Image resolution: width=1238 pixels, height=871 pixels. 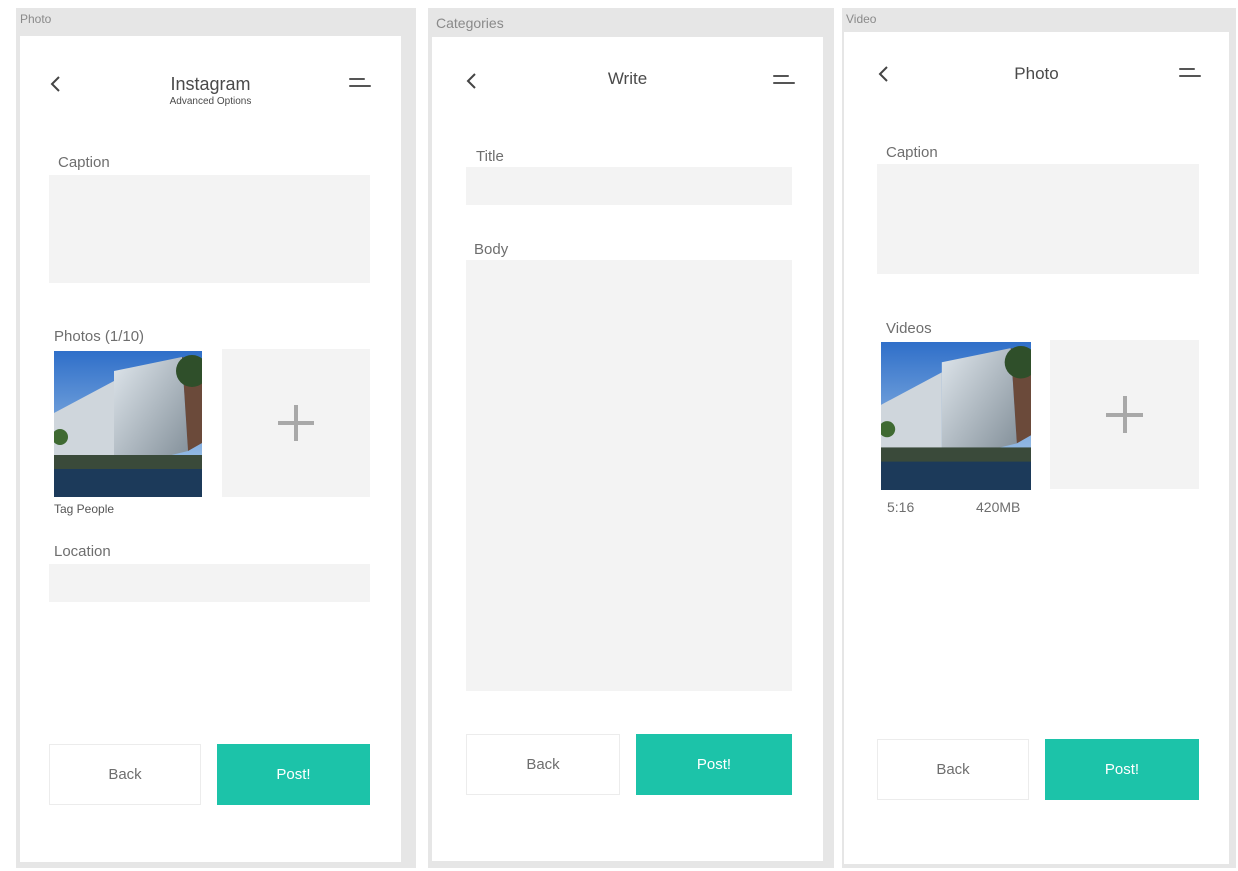 I want to click on title-label: Title, so click(x=490, y=156).